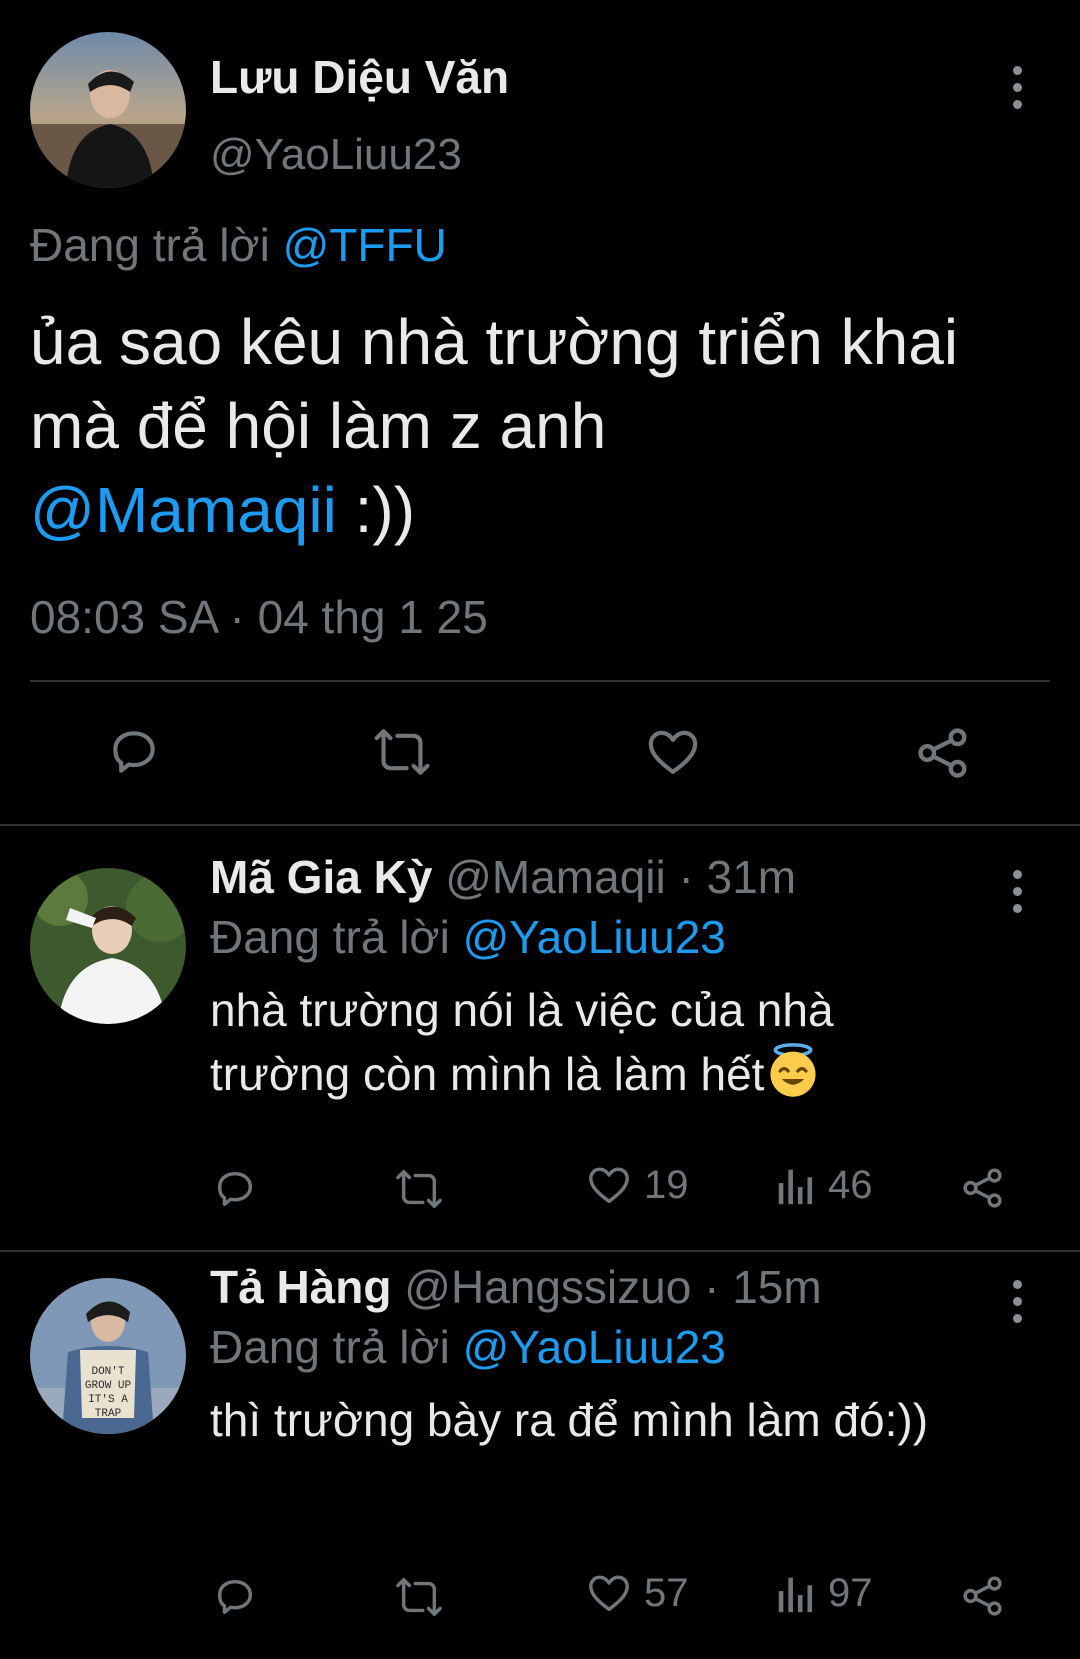  What do you see at coordinates (824, 1185) in the screenshot?
I see `views-button: 46` at bounding box center [824, 1185].